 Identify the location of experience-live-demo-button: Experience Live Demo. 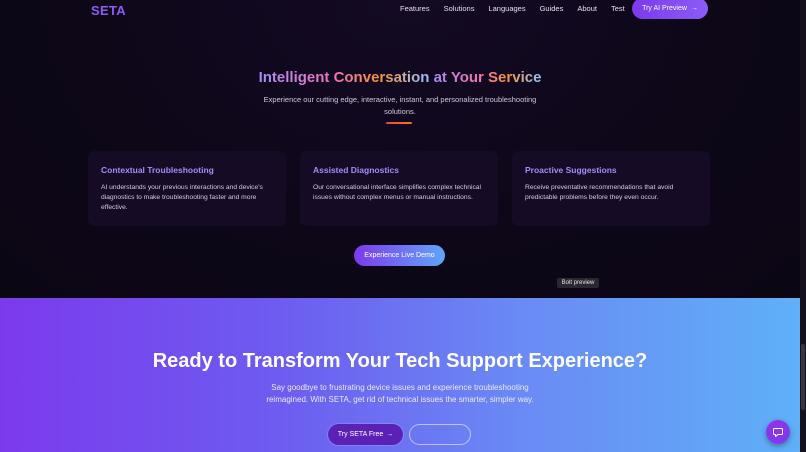
(399, 255).